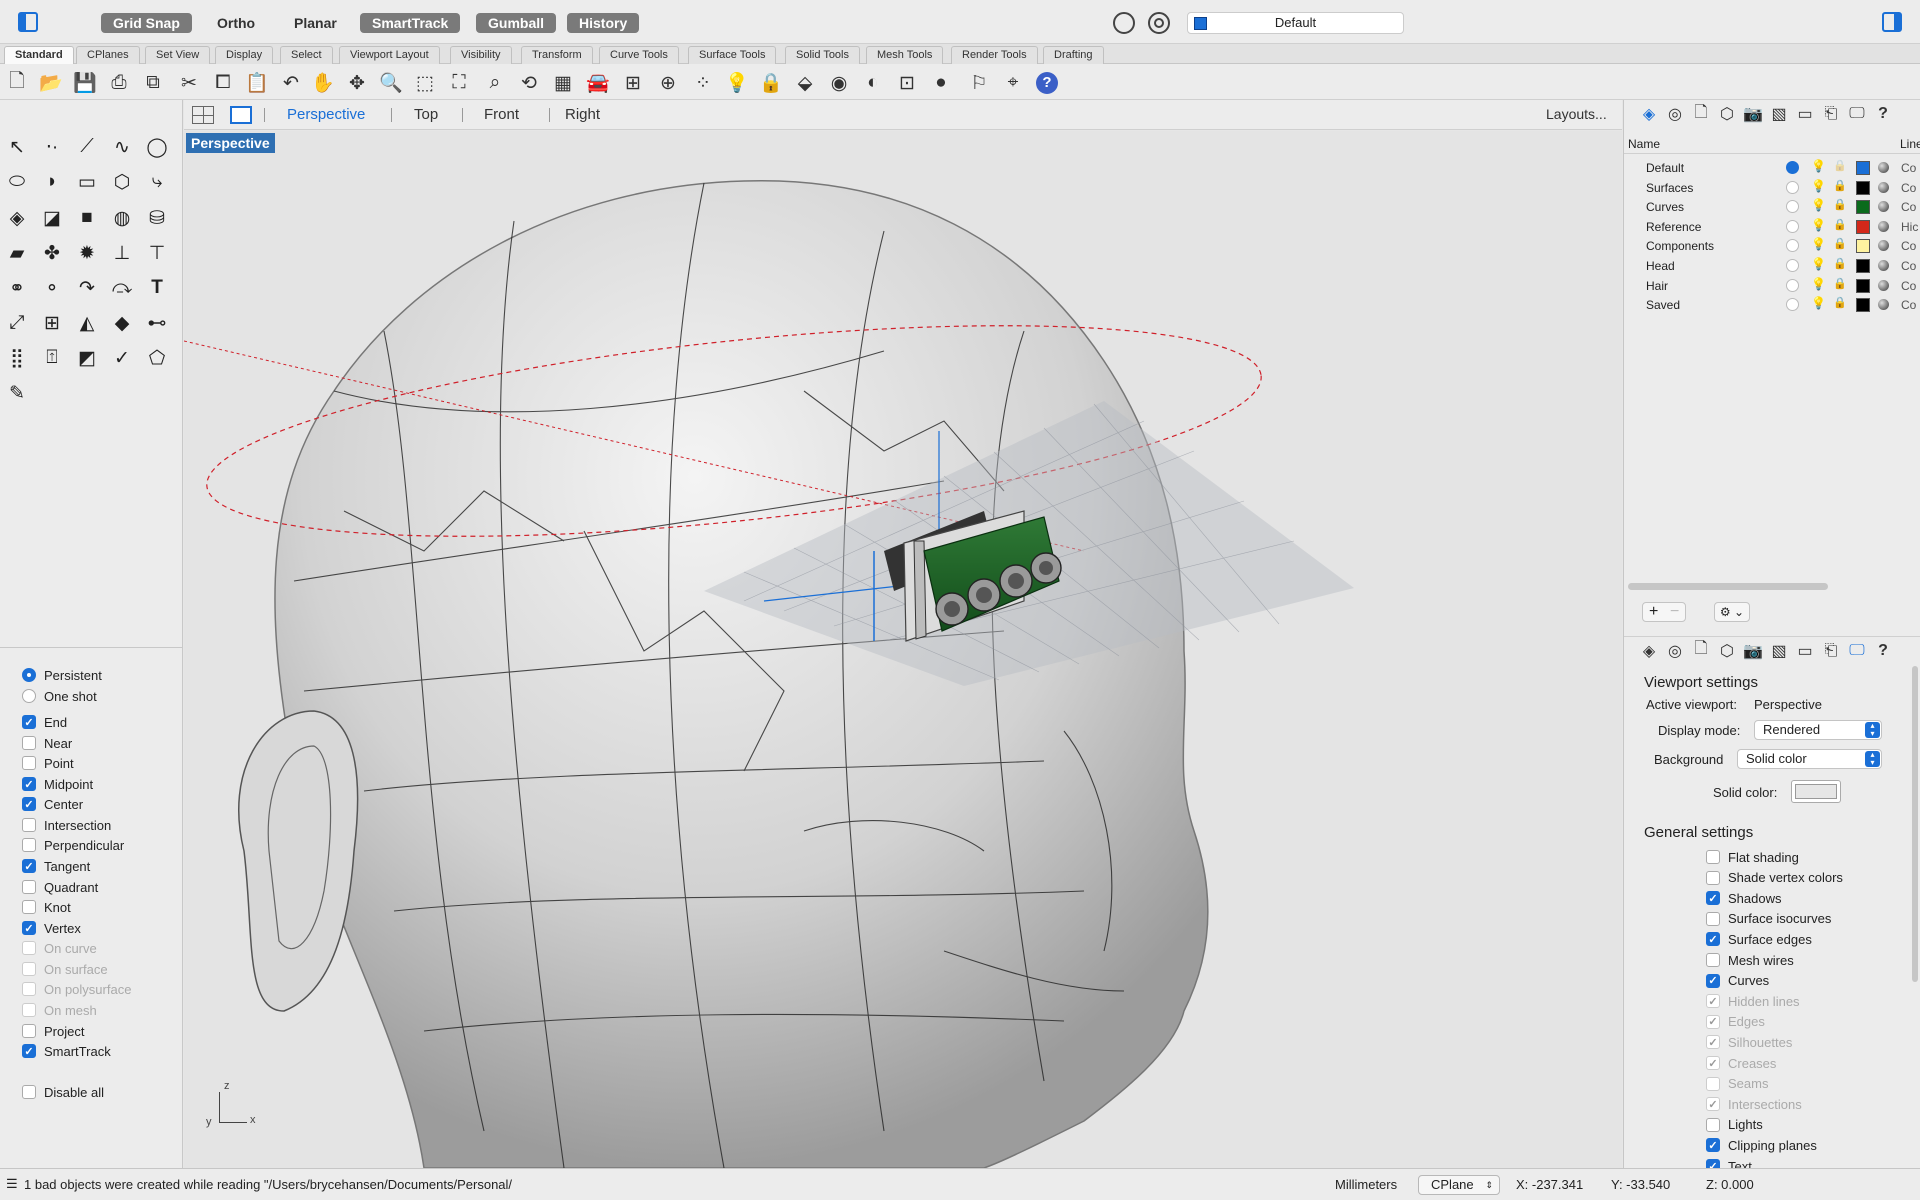 The width and height of the screenshot is (1920, 1200). I want to click on add-layer-button: +, so click(1653, 612).